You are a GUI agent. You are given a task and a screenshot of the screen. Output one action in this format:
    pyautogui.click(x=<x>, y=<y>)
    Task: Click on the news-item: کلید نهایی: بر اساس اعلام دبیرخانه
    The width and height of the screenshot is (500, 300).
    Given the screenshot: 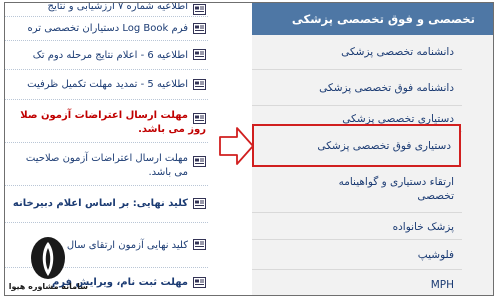 What is the action you would take?
    pyautogui.click(x=106, y=204)
    